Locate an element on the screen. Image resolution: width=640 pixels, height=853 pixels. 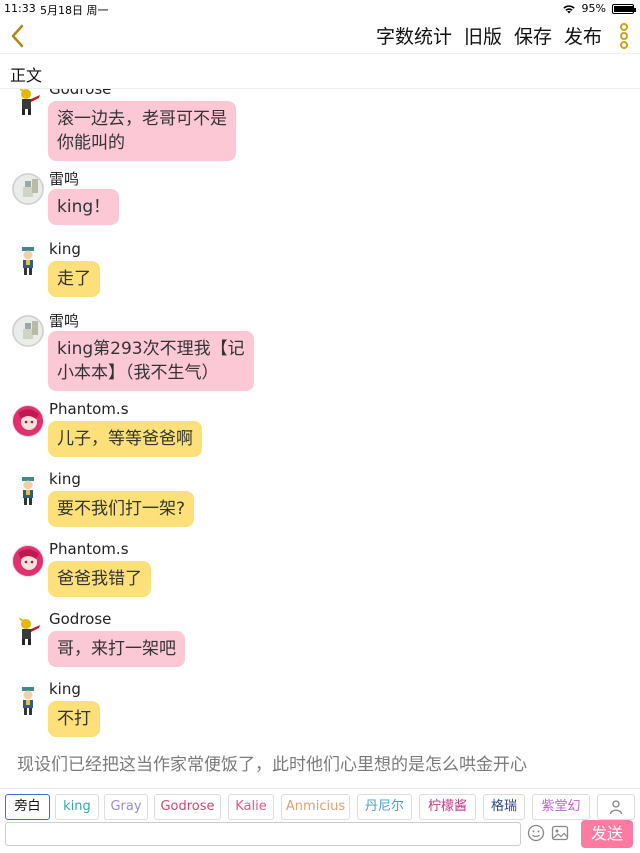
message-bubble: king第293次不理我【记 小本本】（我不生气） is located at coordinates (151, 361).